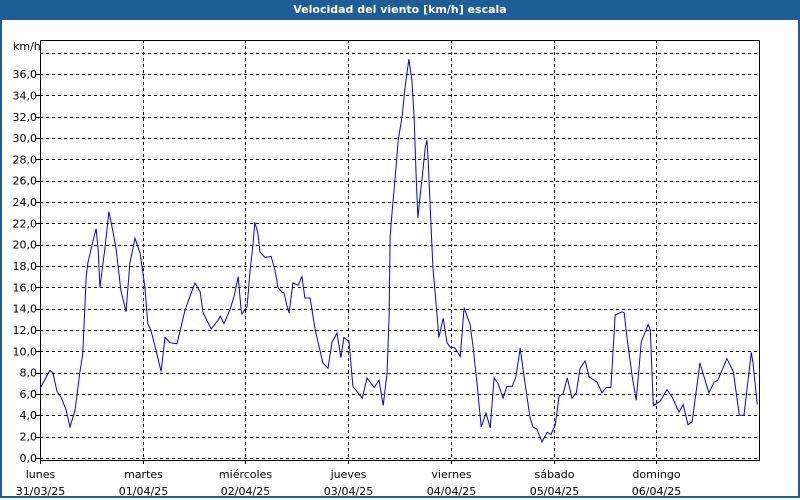  Describe the element at coordinates (25, 181) in the screenshot. I see `y-tick-label: 26,0` at that location.